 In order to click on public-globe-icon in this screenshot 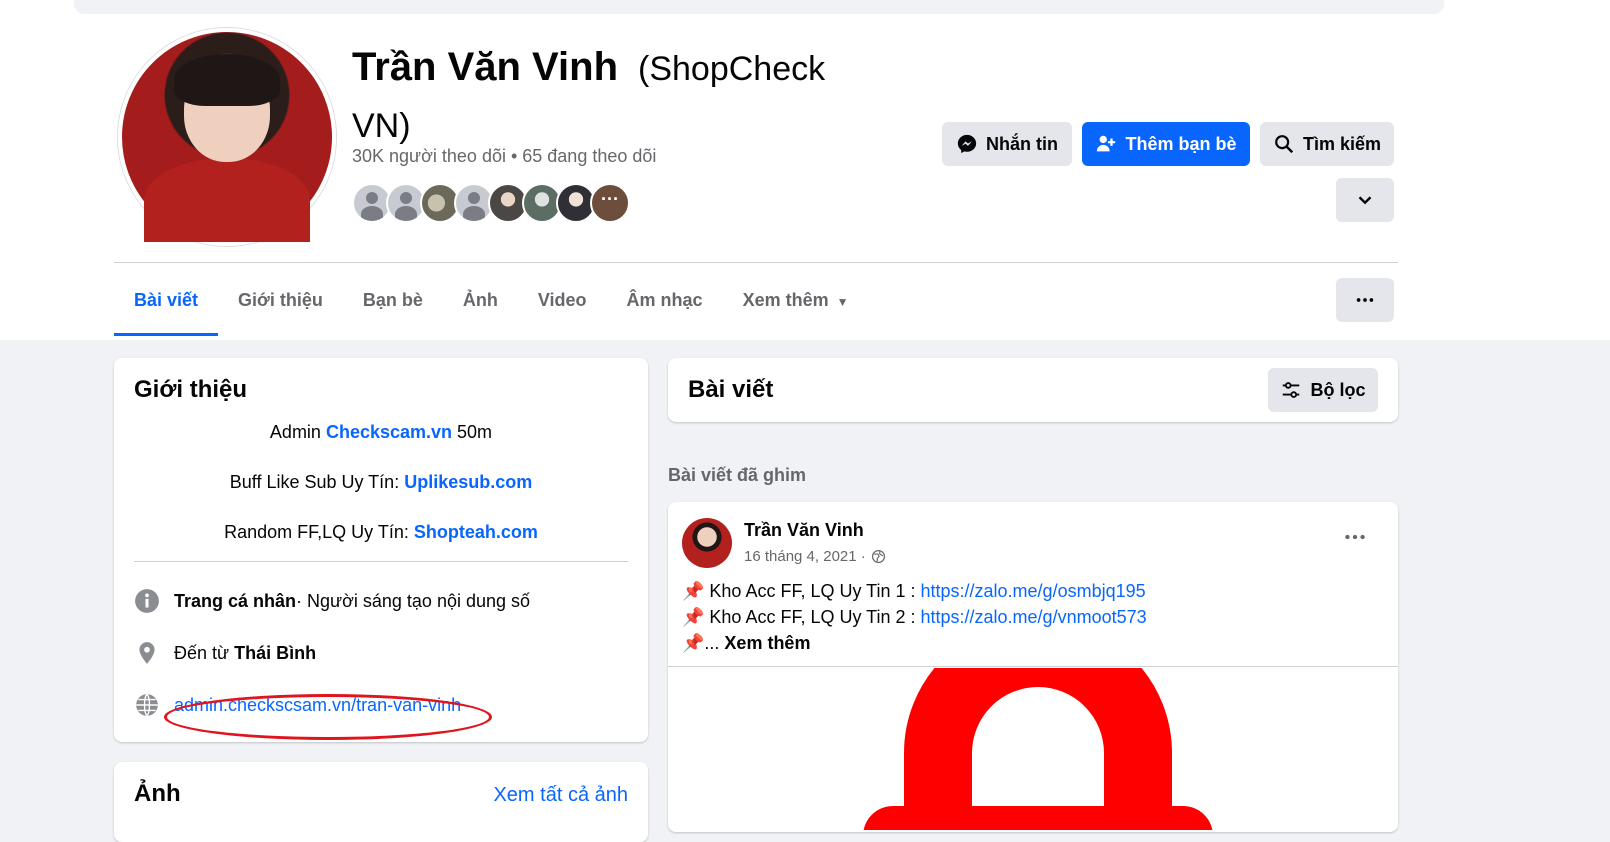, I will do `click(878, 556)`.